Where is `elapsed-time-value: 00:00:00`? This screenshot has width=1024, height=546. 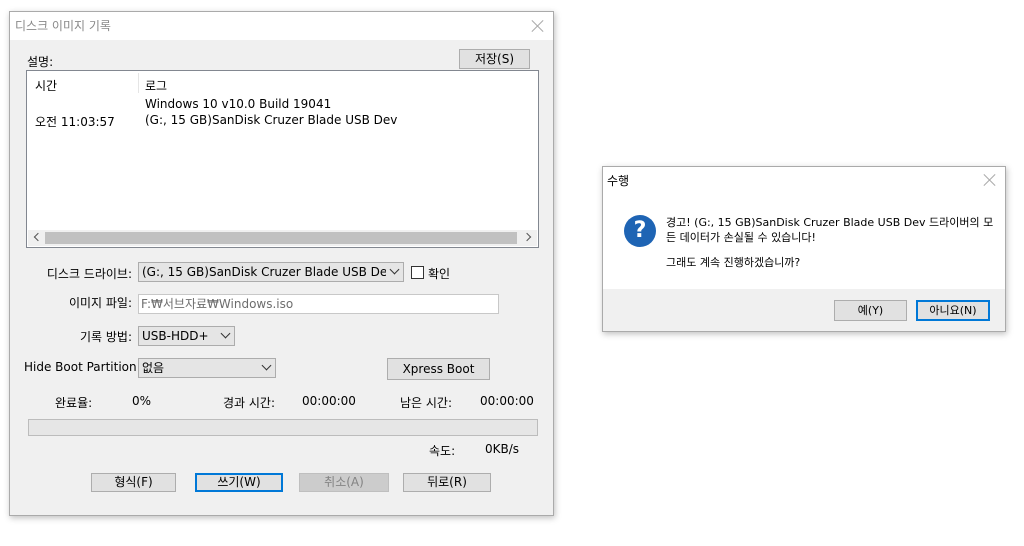 elapsed-time-value: 00:00:00 is located at coordinates (329, 401).